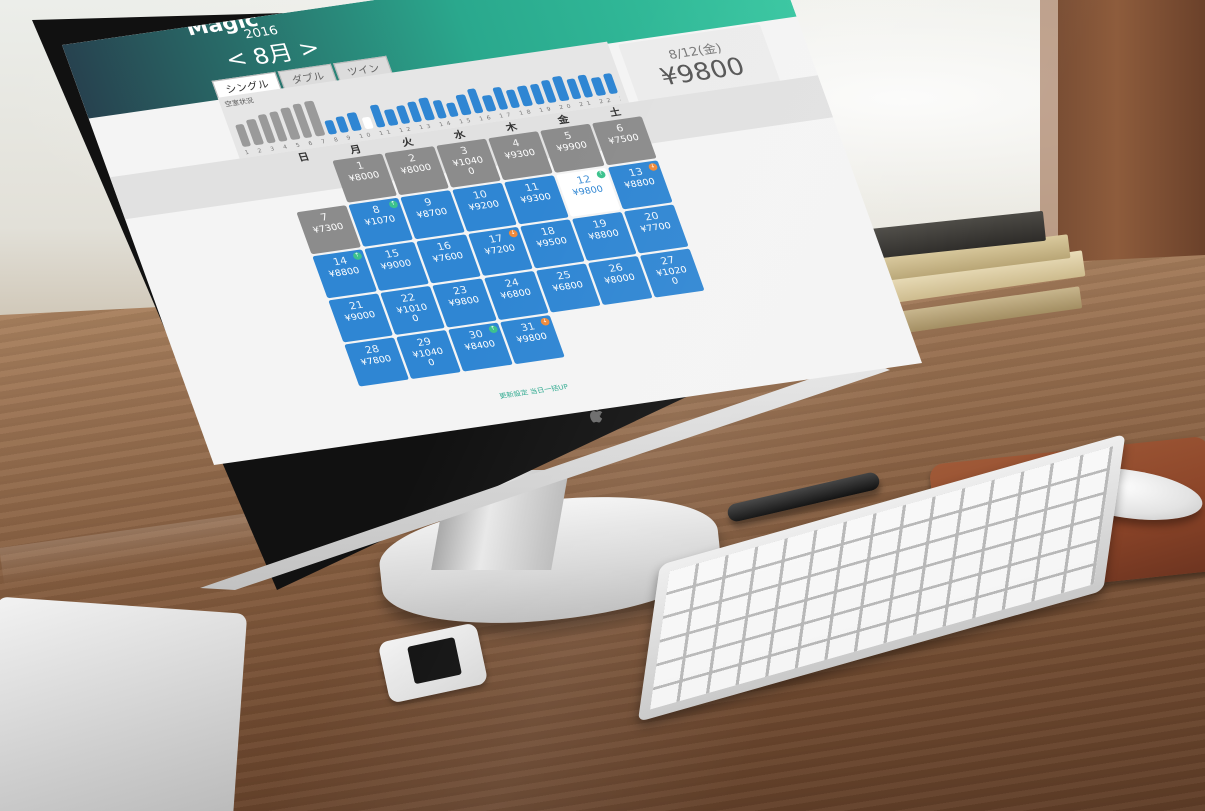  Describe the element at coordinates (308, 48) in the screenshot. I see `next-month-button: >` at that location.